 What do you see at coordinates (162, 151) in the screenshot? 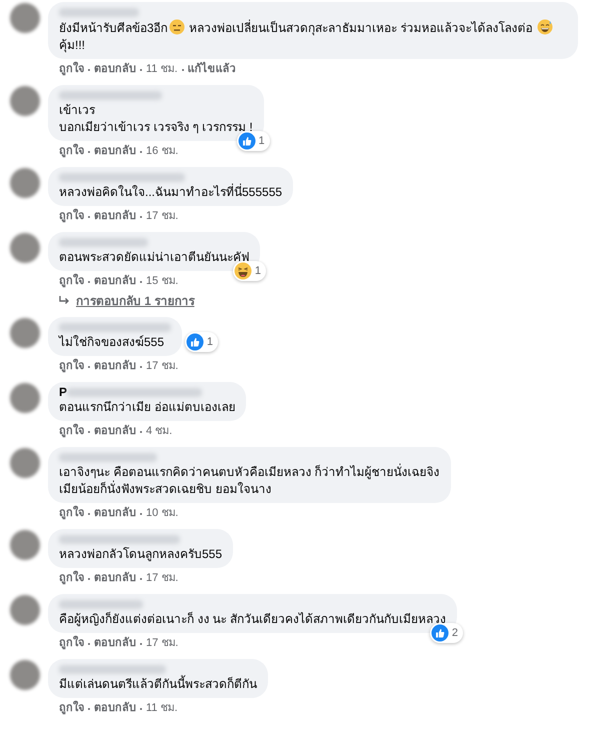
I see `timestamp: 16 ชม.` at bounding box center [162, 151].